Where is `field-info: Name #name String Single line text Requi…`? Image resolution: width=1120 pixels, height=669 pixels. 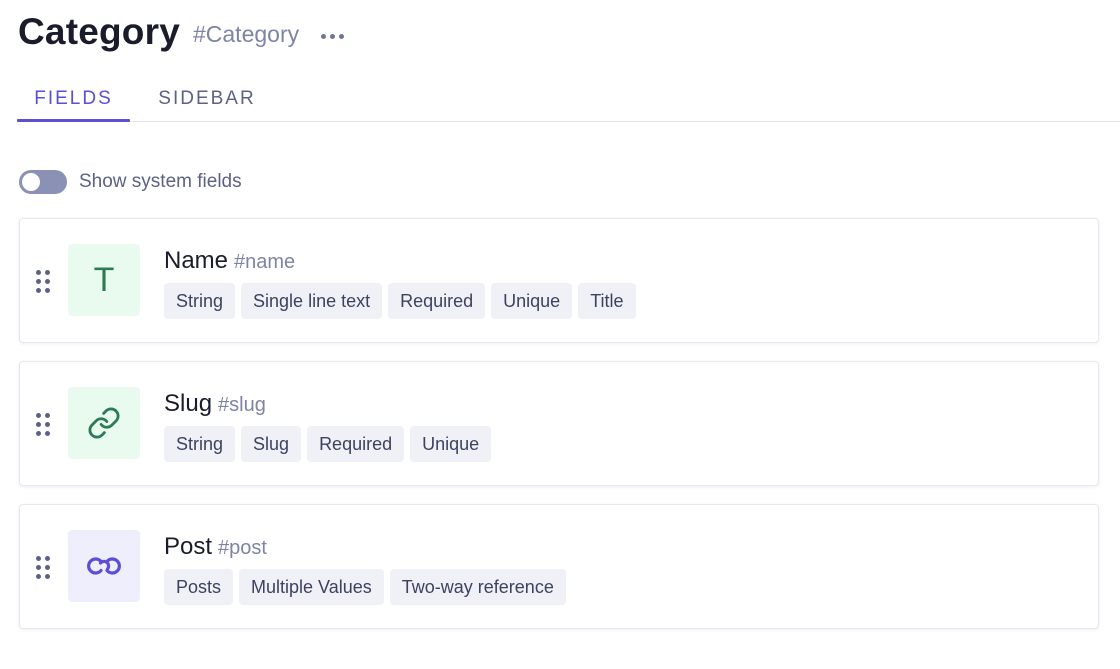 field-info: Name #name String Single line text Requi… is located at coordinates (400, 283).